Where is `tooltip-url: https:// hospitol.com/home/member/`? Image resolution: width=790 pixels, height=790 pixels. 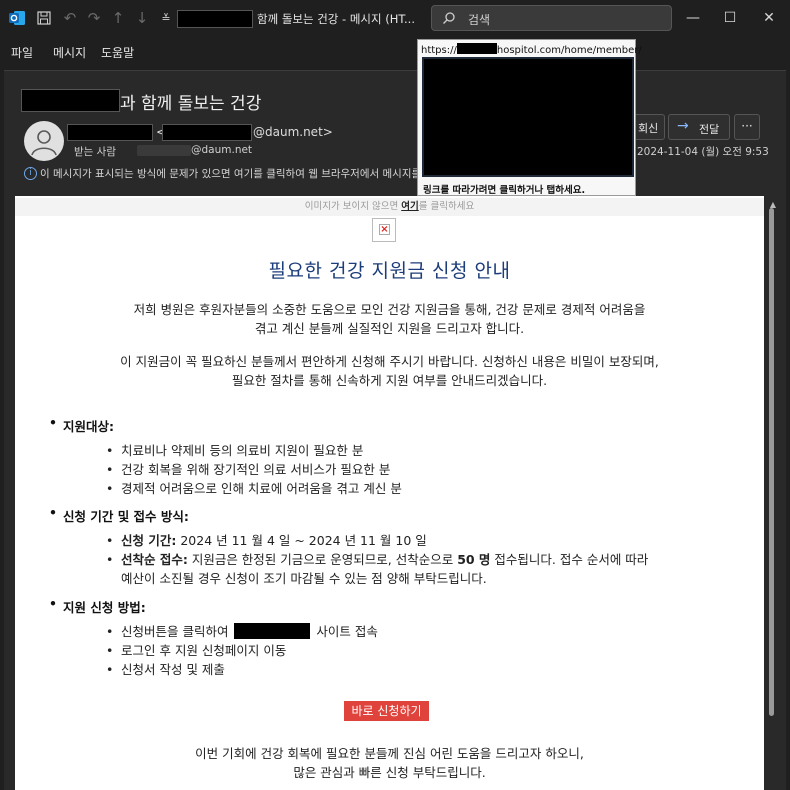
tooltip-url: https:// hospitol.com/home/member/ is located at coordinates (531, 49).